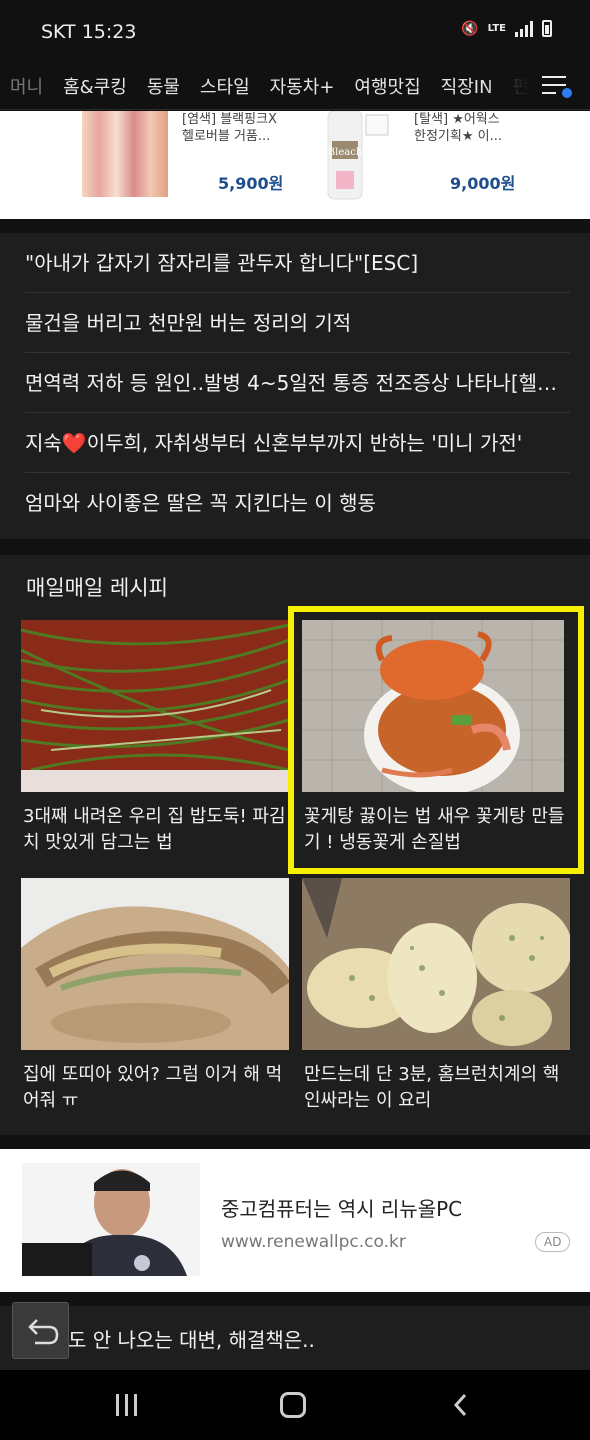 The height and width of the screenshot is (1440, 590). I want to click on recipe-card: 만드는데 단 3분, 홈브런치계의 핵인싸라는 이 요리, so click(436, 998).